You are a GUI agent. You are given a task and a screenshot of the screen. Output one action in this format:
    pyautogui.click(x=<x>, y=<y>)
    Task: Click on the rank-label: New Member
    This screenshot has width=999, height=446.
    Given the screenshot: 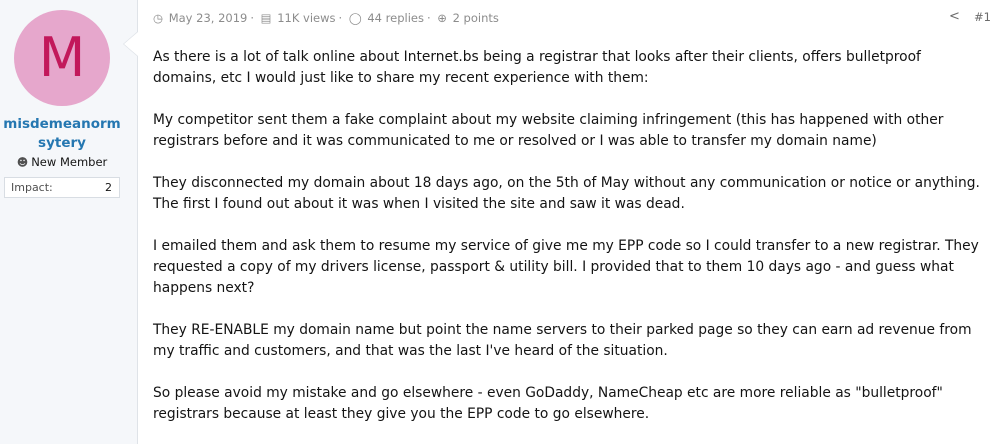 What is the action you would take?
    pyautogui.click(x=69, y=162)
    